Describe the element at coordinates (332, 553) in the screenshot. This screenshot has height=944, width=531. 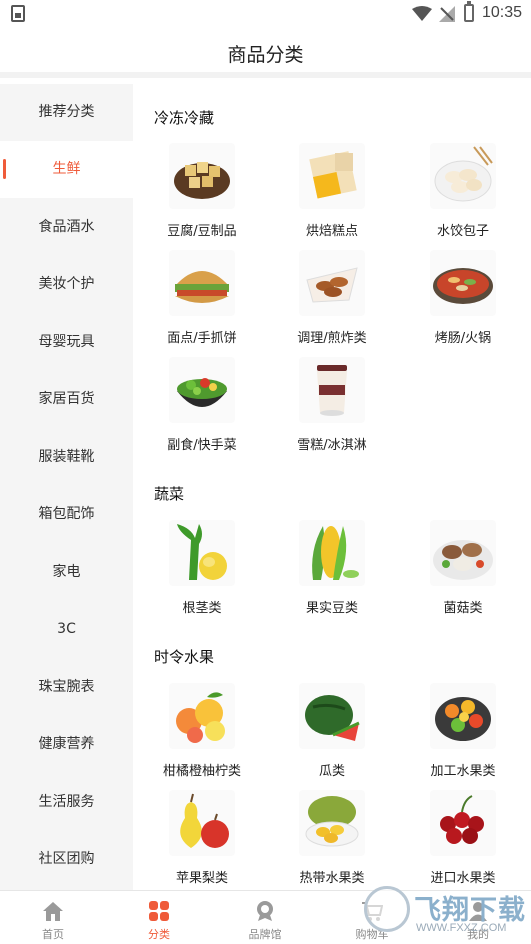
I see `corn-image` at that location.